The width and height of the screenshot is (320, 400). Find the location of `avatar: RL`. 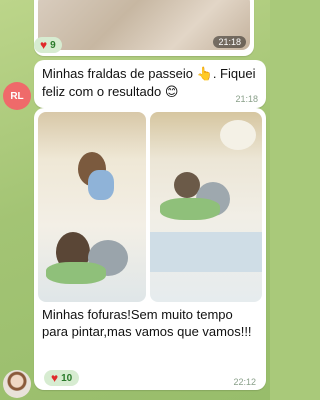

avatar: RL is located at coordinates (17, 96).